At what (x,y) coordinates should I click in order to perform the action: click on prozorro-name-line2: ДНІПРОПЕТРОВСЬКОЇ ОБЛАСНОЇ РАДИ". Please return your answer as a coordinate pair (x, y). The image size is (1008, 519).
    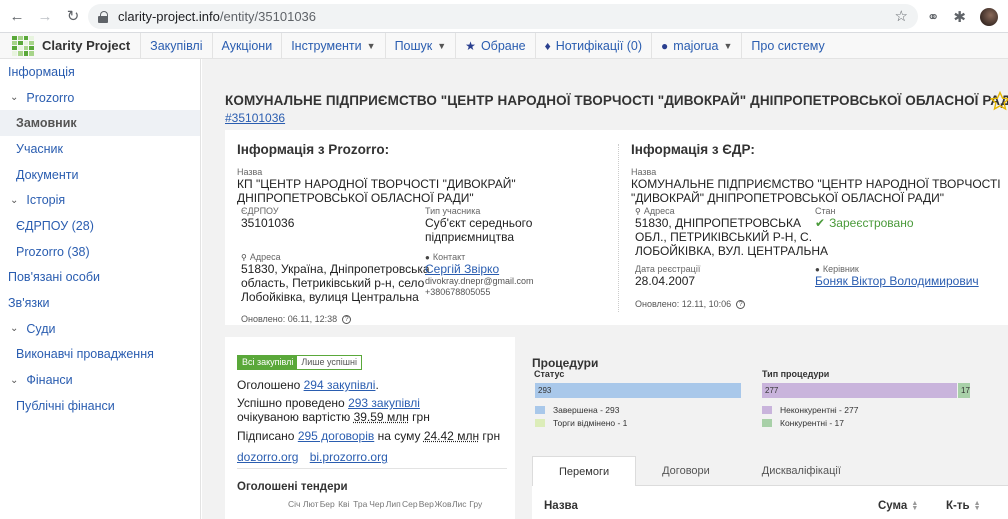
    Looking at the image, I should click on (355, 198).